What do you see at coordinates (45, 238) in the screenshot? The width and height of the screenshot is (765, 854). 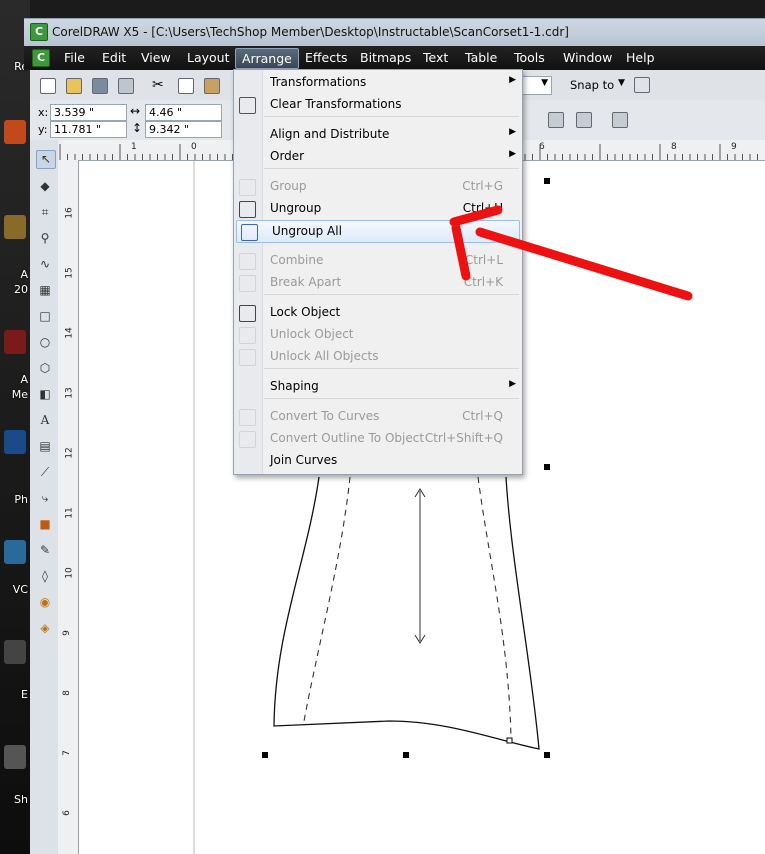 I see `zoom-tool-icon: ⚲` at bounding box center [45, 238].